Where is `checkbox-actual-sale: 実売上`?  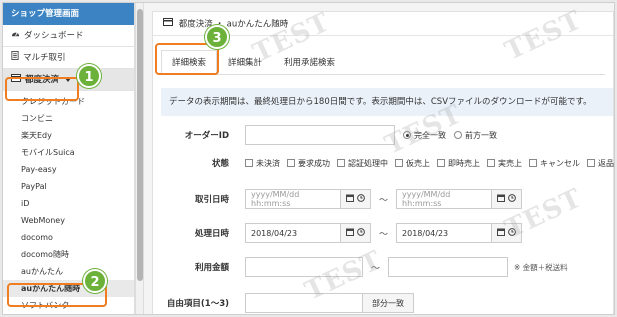 checkbox-actual-sale: 実売上 is located at coordinates (504, 163).